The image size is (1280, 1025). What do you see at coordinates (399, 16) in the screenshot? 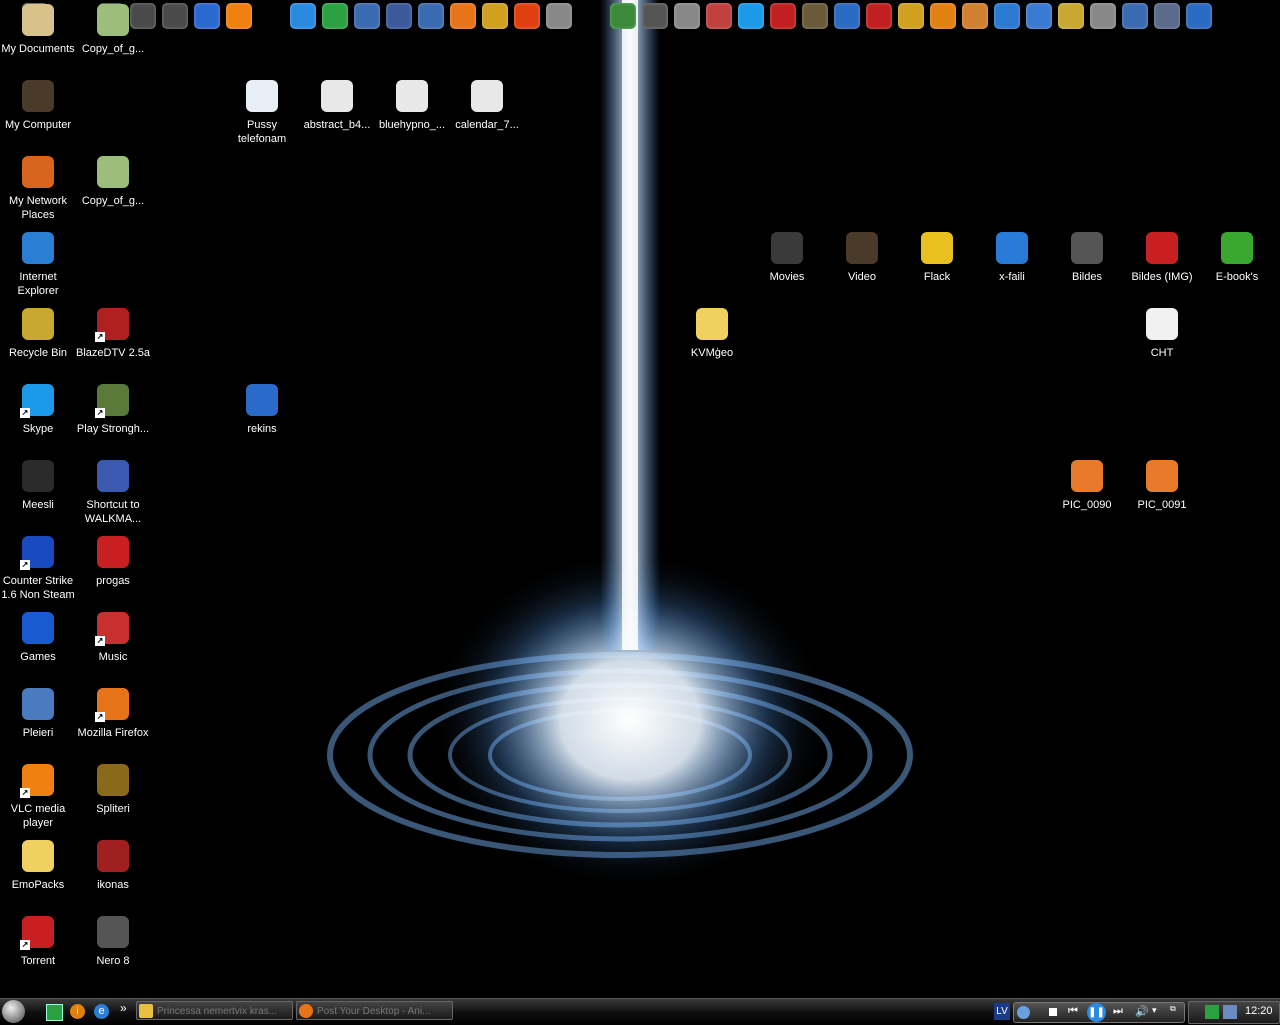
I see `gear-icon` at bounding box center [399, 16].